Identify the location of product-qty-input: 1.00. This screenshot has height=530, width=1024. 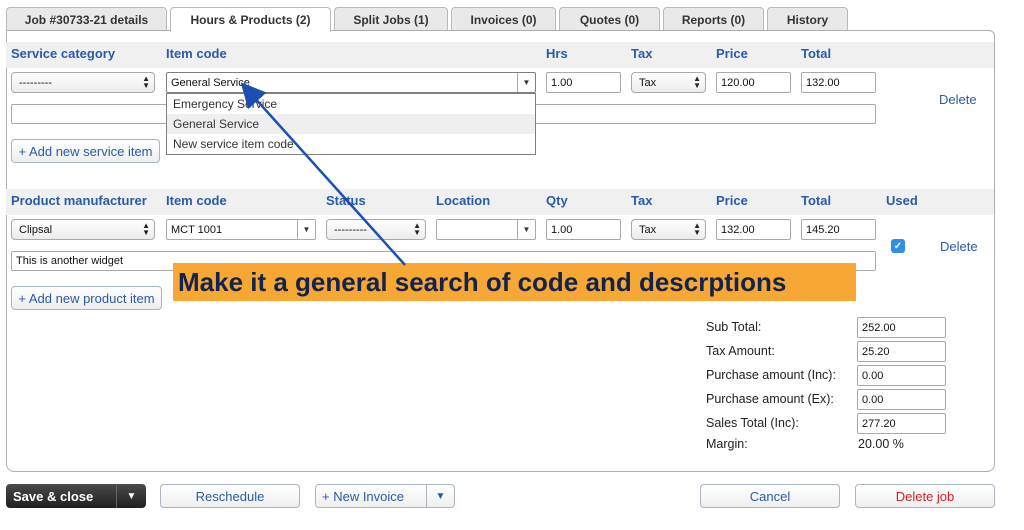
(583, 229).